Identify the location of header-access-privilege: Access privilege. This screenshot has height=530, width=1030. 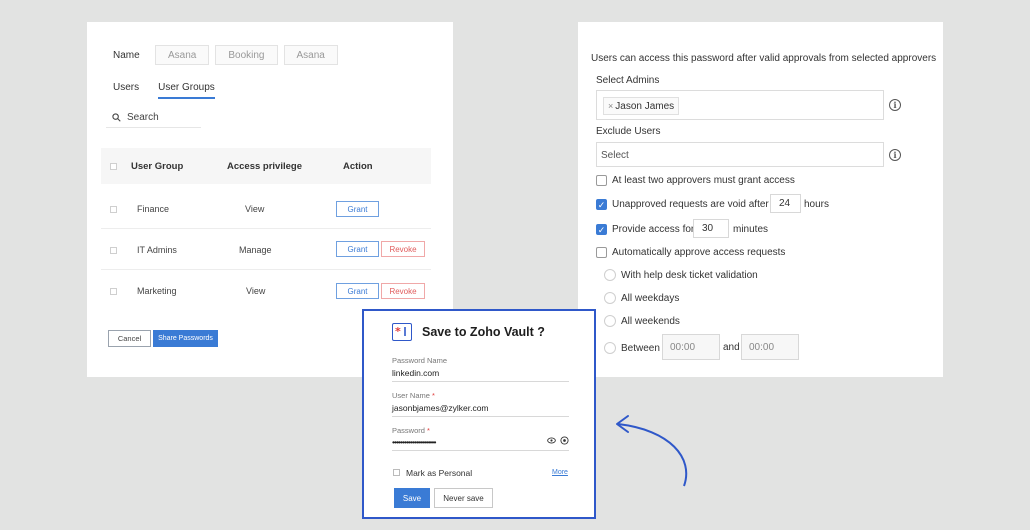
(264, 166).